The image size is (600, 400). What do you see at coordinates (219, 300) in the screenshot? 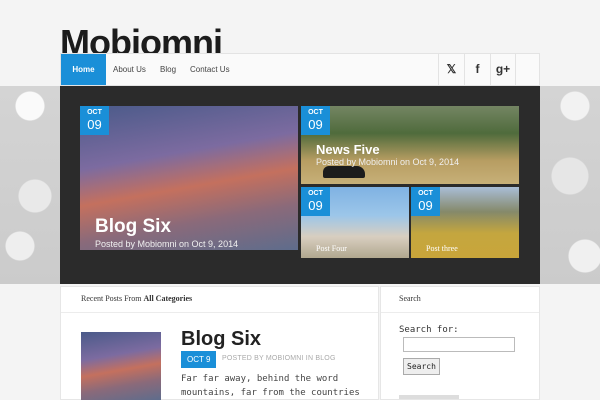
I see `recent-posts-heading: Recent Posts From All Categories` at bounding box center [219, 300].